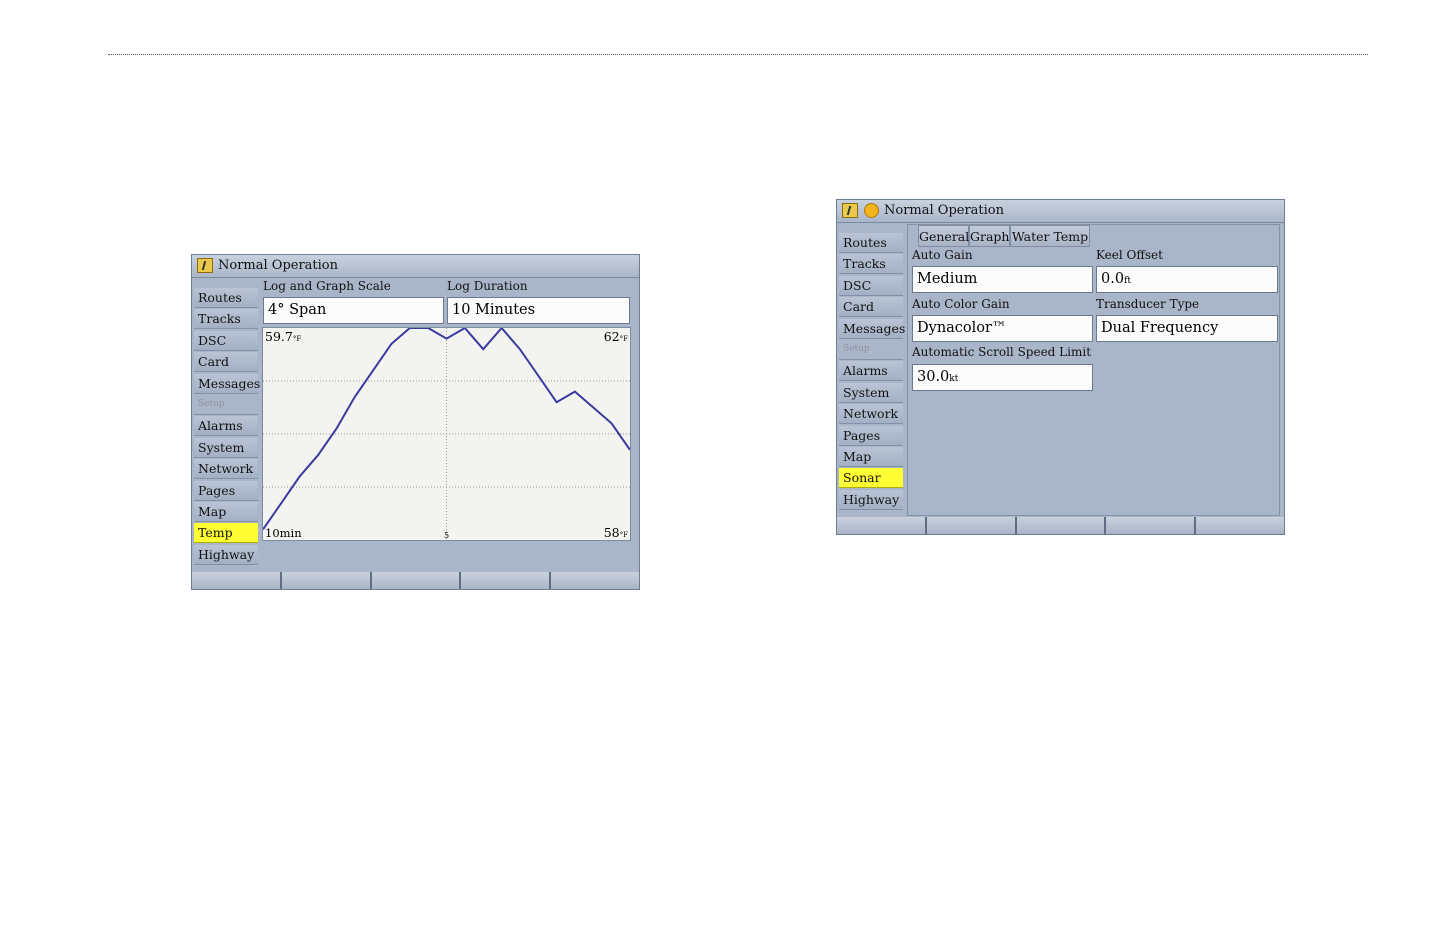 The image size is (1440, 936). I want to click on keel-offset-field: 0.0ft, so click(1187, 279).